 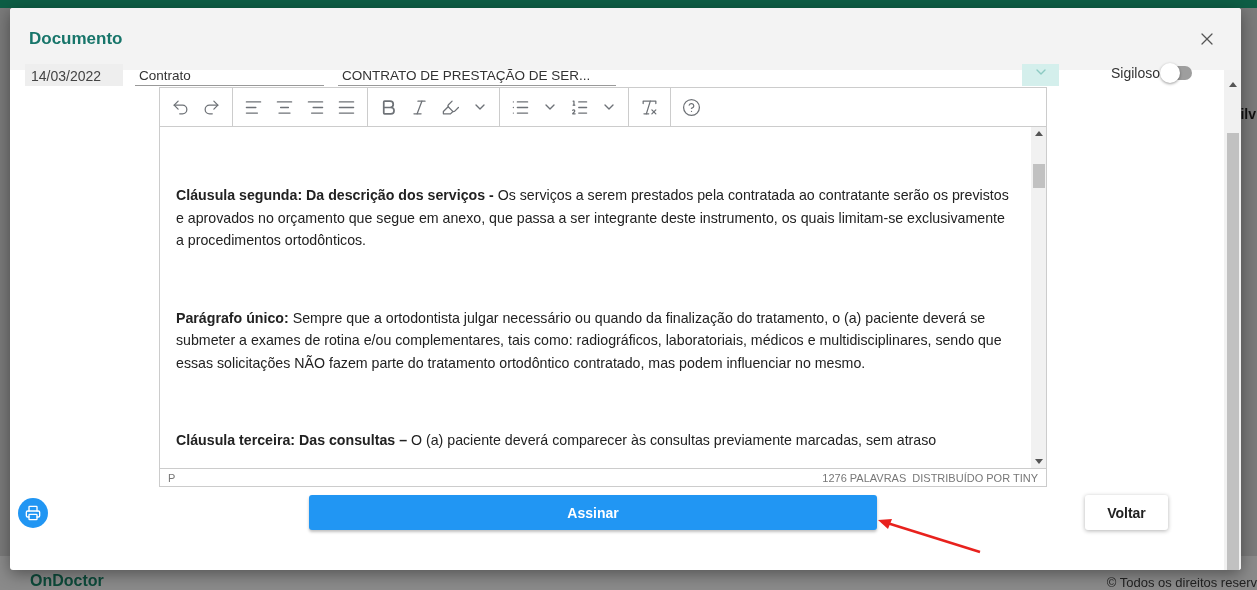 I want to click on type-field: Contrato, so click(x=229, y=75).